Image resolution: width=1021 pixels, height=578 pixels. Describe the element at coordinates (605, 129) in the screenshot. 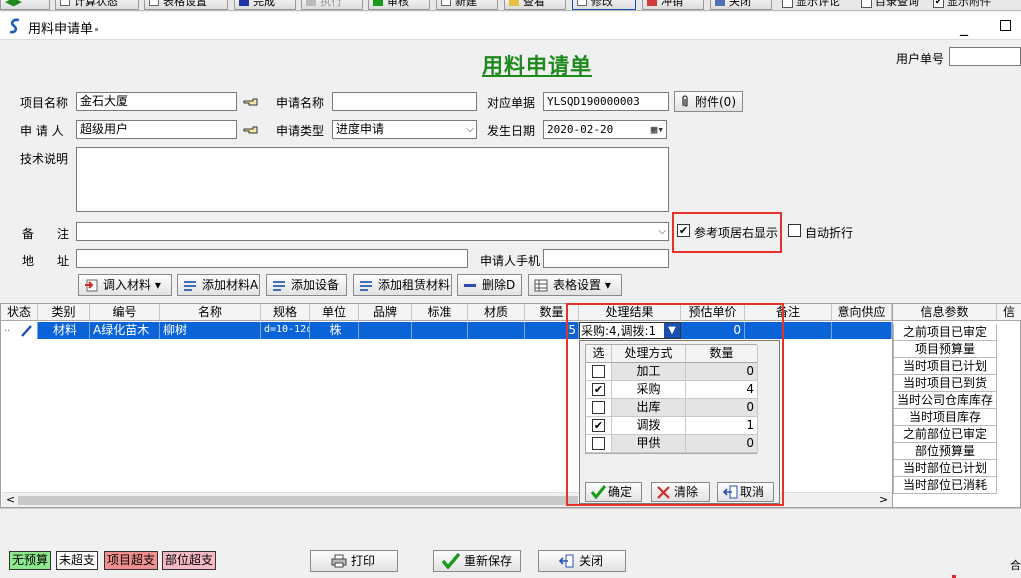

I see `date-input: 2020-02-20 ▦▾` at that location.